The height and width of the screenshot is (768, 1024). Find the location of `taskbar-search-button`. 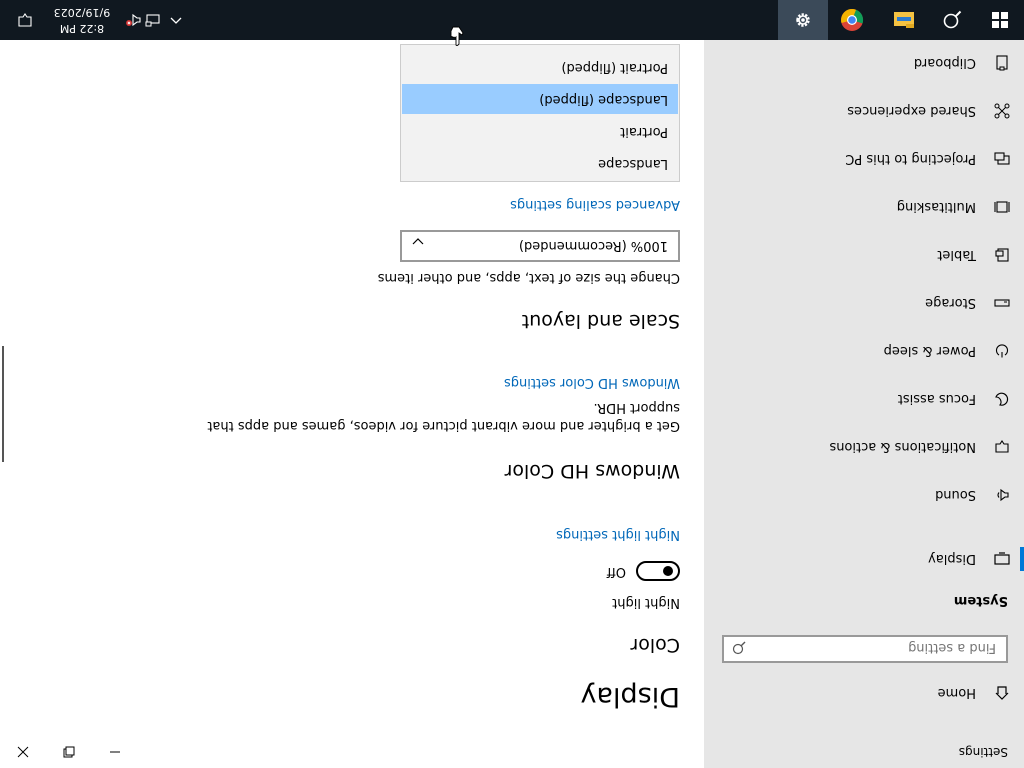

taskbar-search-button is located at coordinates (952, 20).